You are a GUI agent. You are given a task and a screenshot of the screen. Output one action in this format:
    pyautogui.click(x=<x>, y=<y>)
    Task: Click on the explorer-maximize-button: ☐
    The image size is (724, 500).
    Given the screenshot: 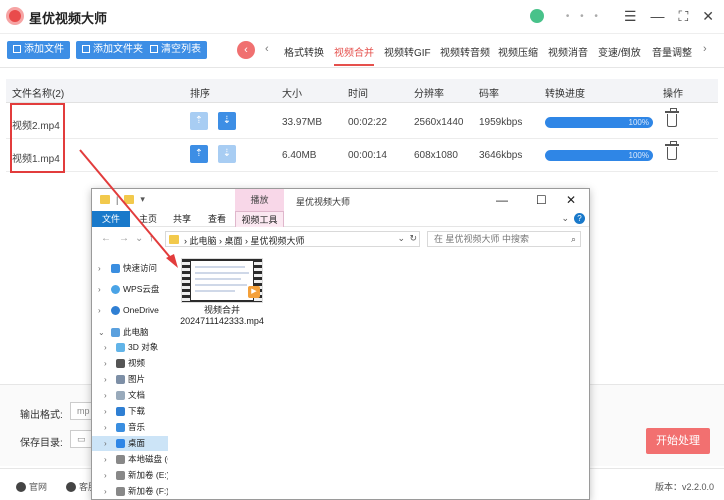 What is the action you would take?
    pyautogui.click(x=541, y=200)
    